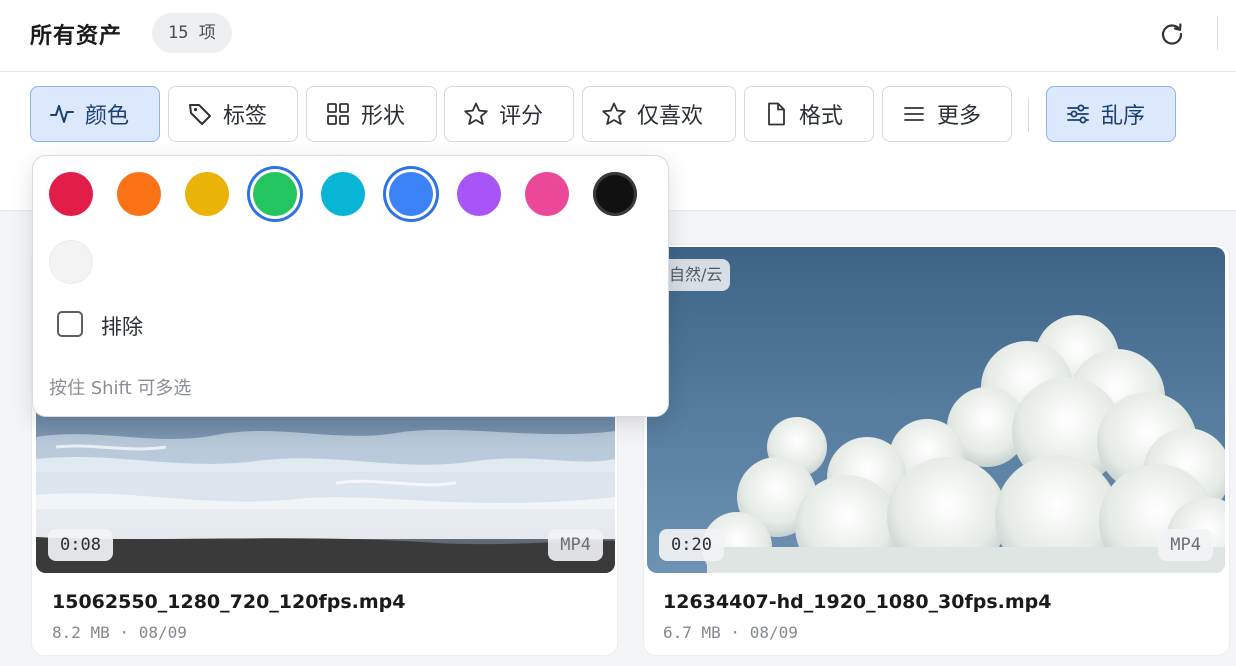 The width and height of the screenshot is (1236, 666). I want to click on asset-filename: 15062550_1280_720_120fps.mp4, so click(228, 602).